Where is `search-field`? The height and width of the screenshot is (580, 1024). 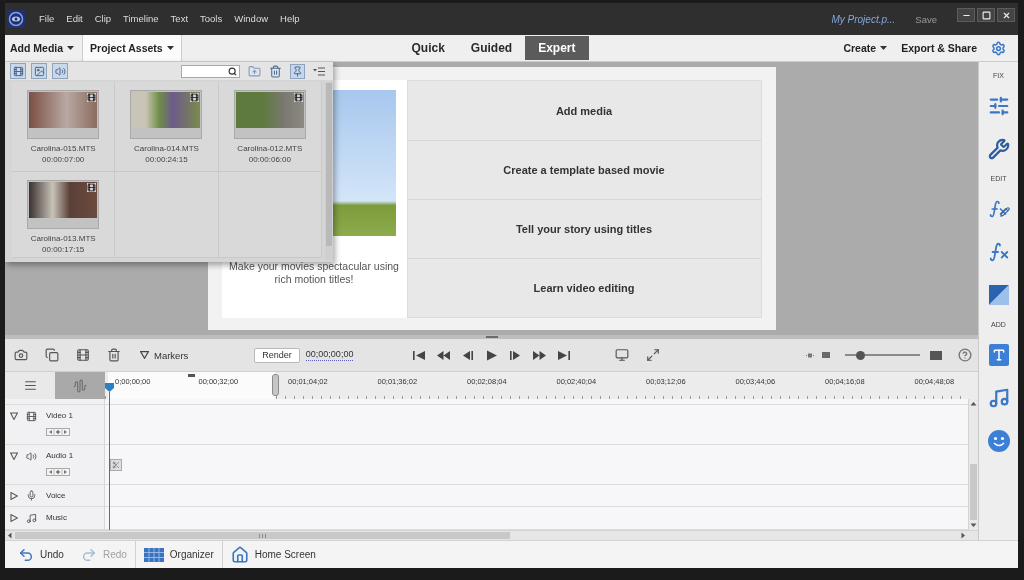 search-field is located at coordinates (210, 71).